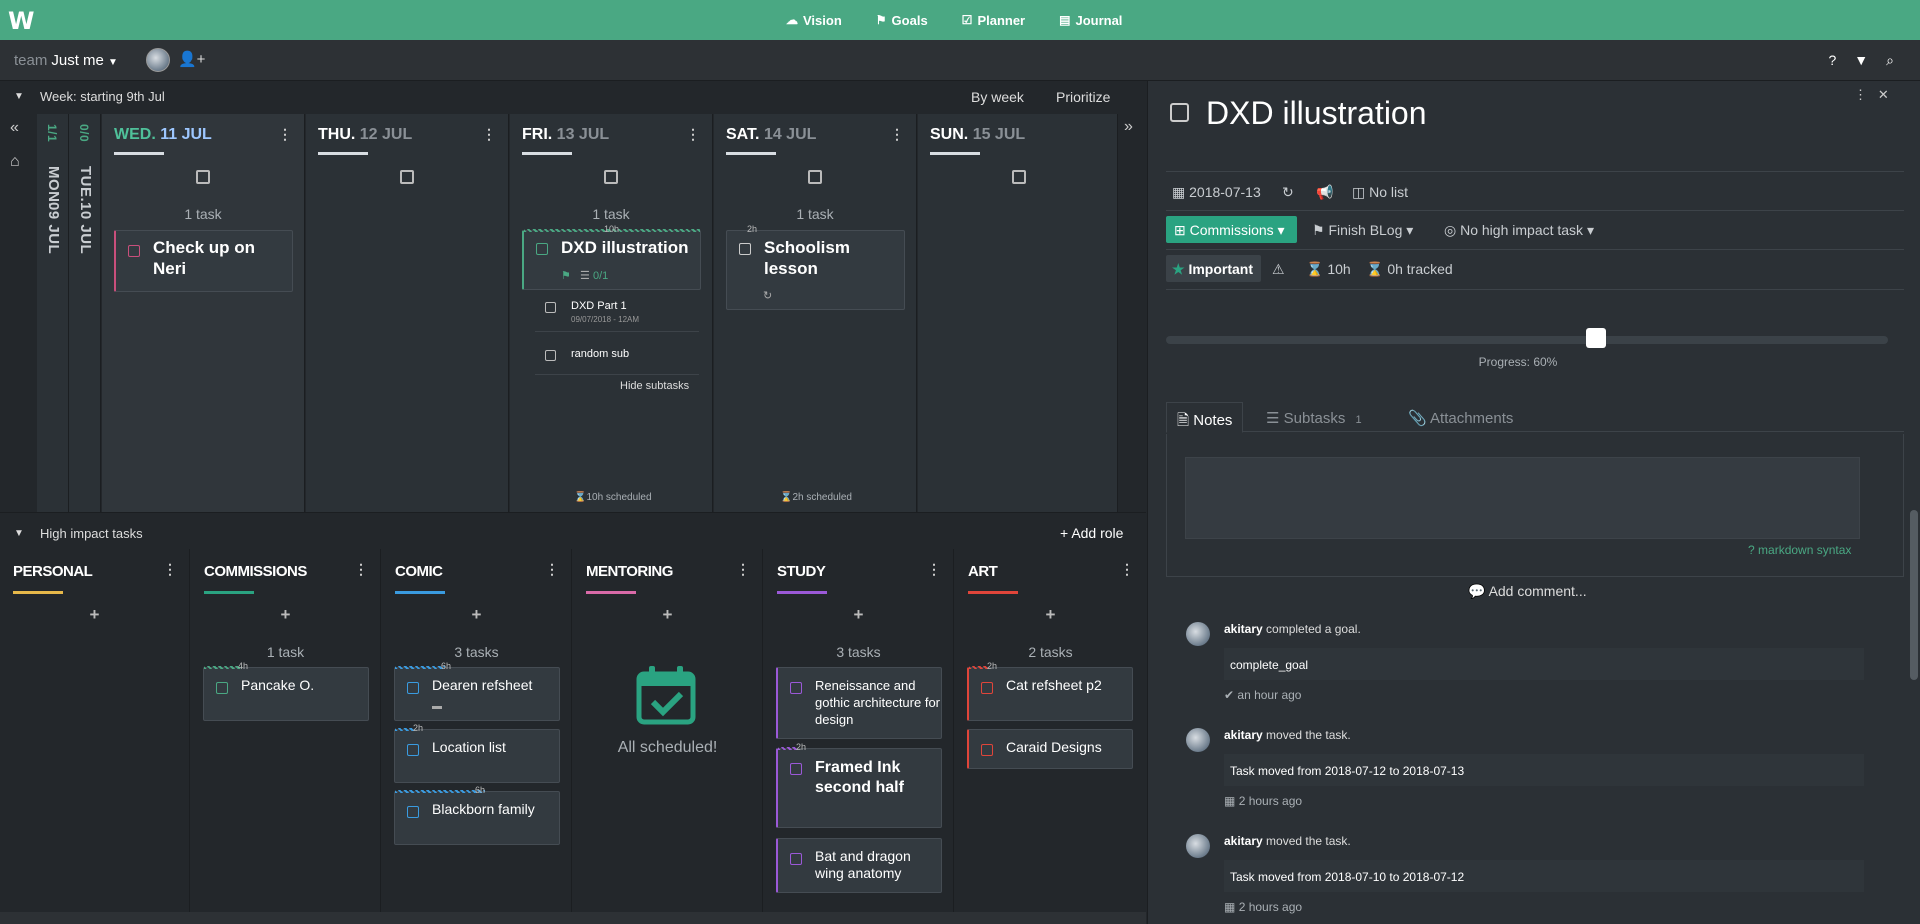  What do you see at coordinates (1460, 417) in the screenshot?
I see `tab-attachments: 📎 Attachments` at bounding box center [1460, 417].